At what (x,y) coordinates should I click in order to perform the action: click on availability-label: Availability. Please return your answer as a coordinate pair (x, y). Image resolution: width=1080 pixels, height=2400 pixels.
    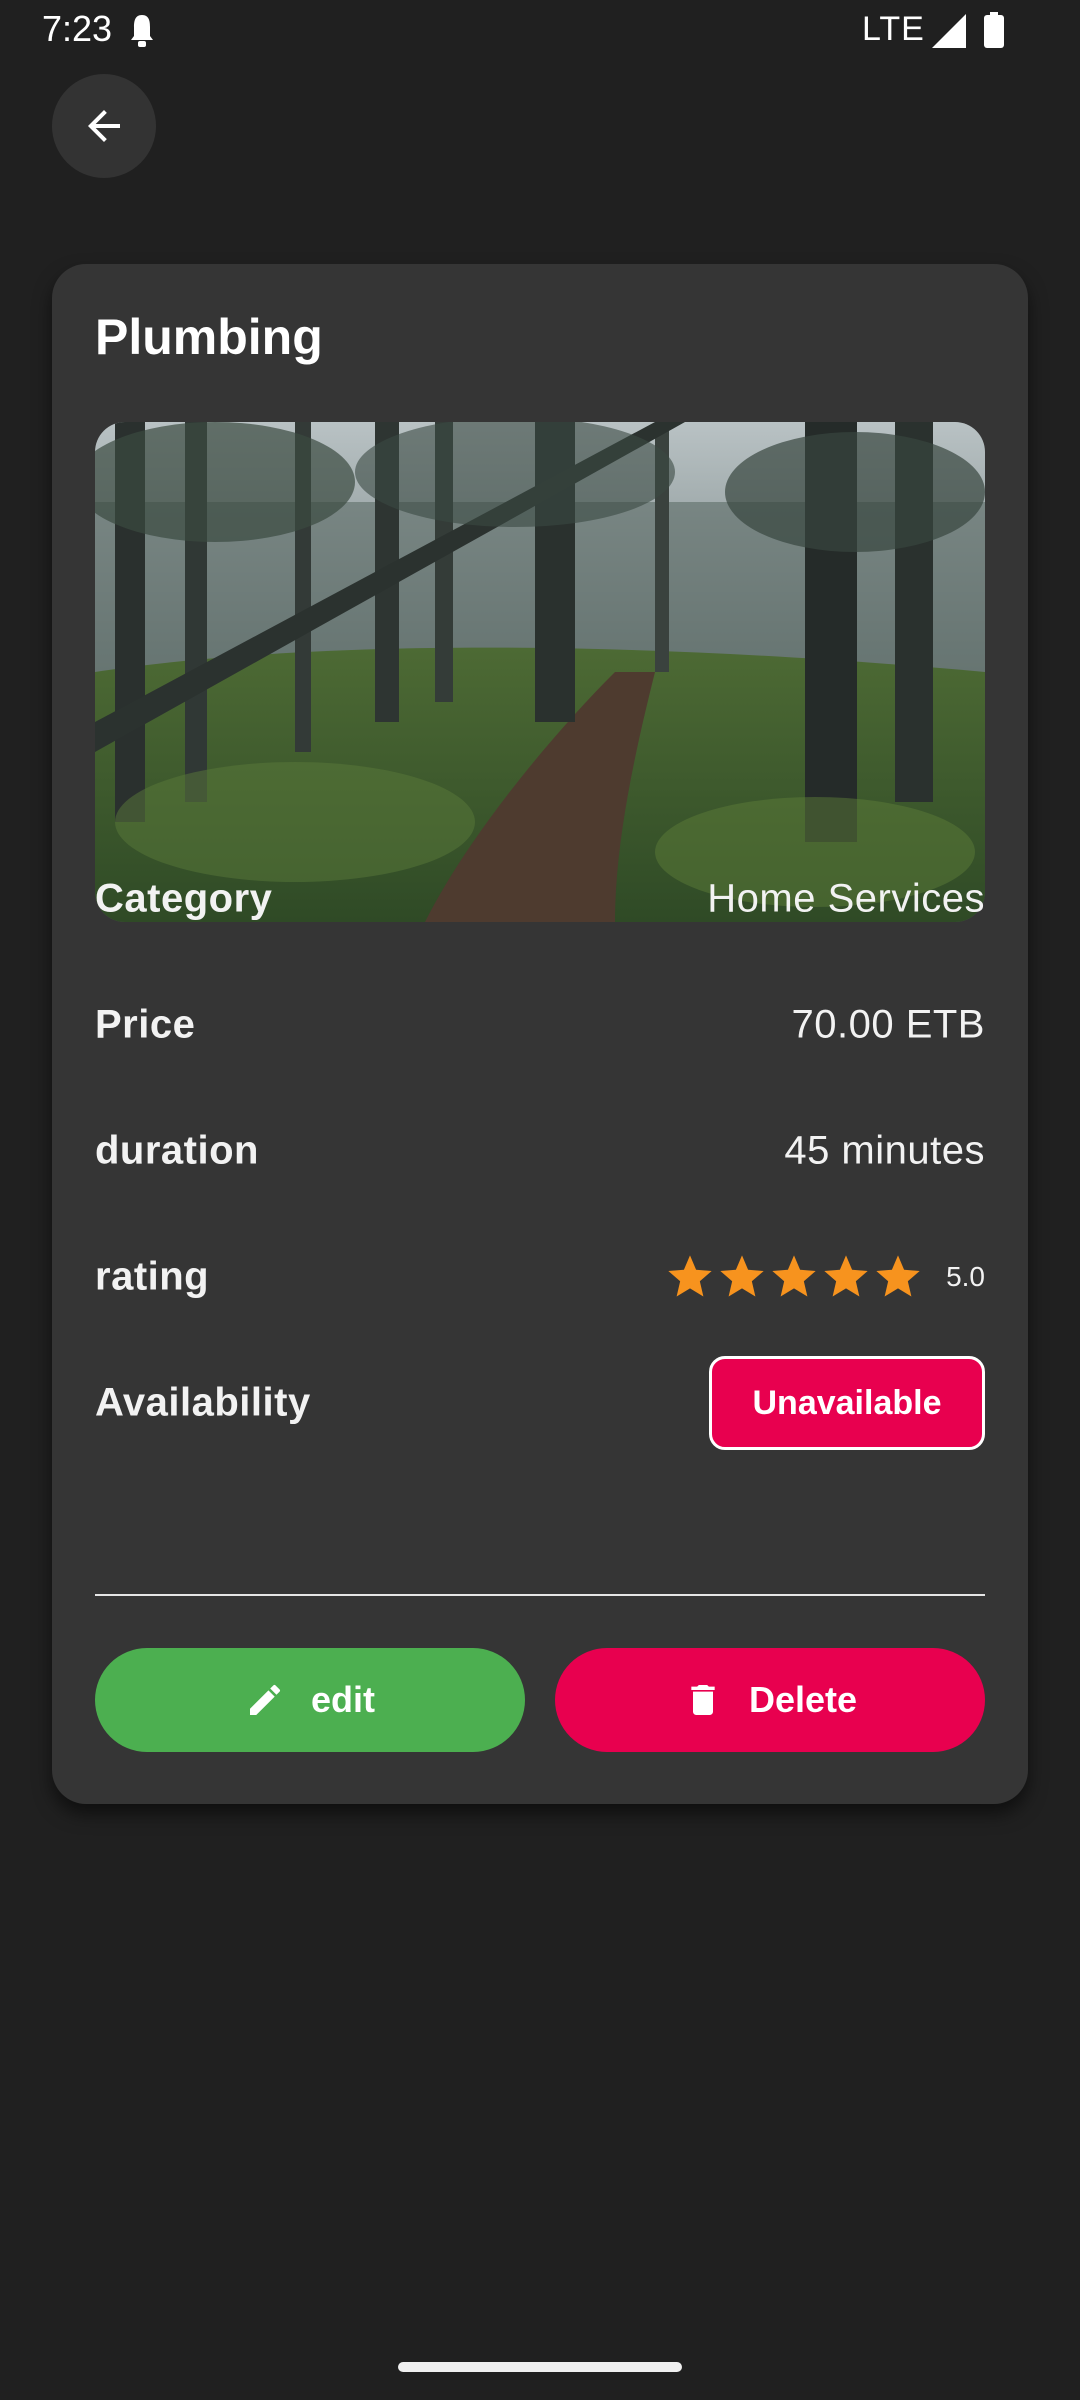
    Looking at the image, I should click on (203, 1402).